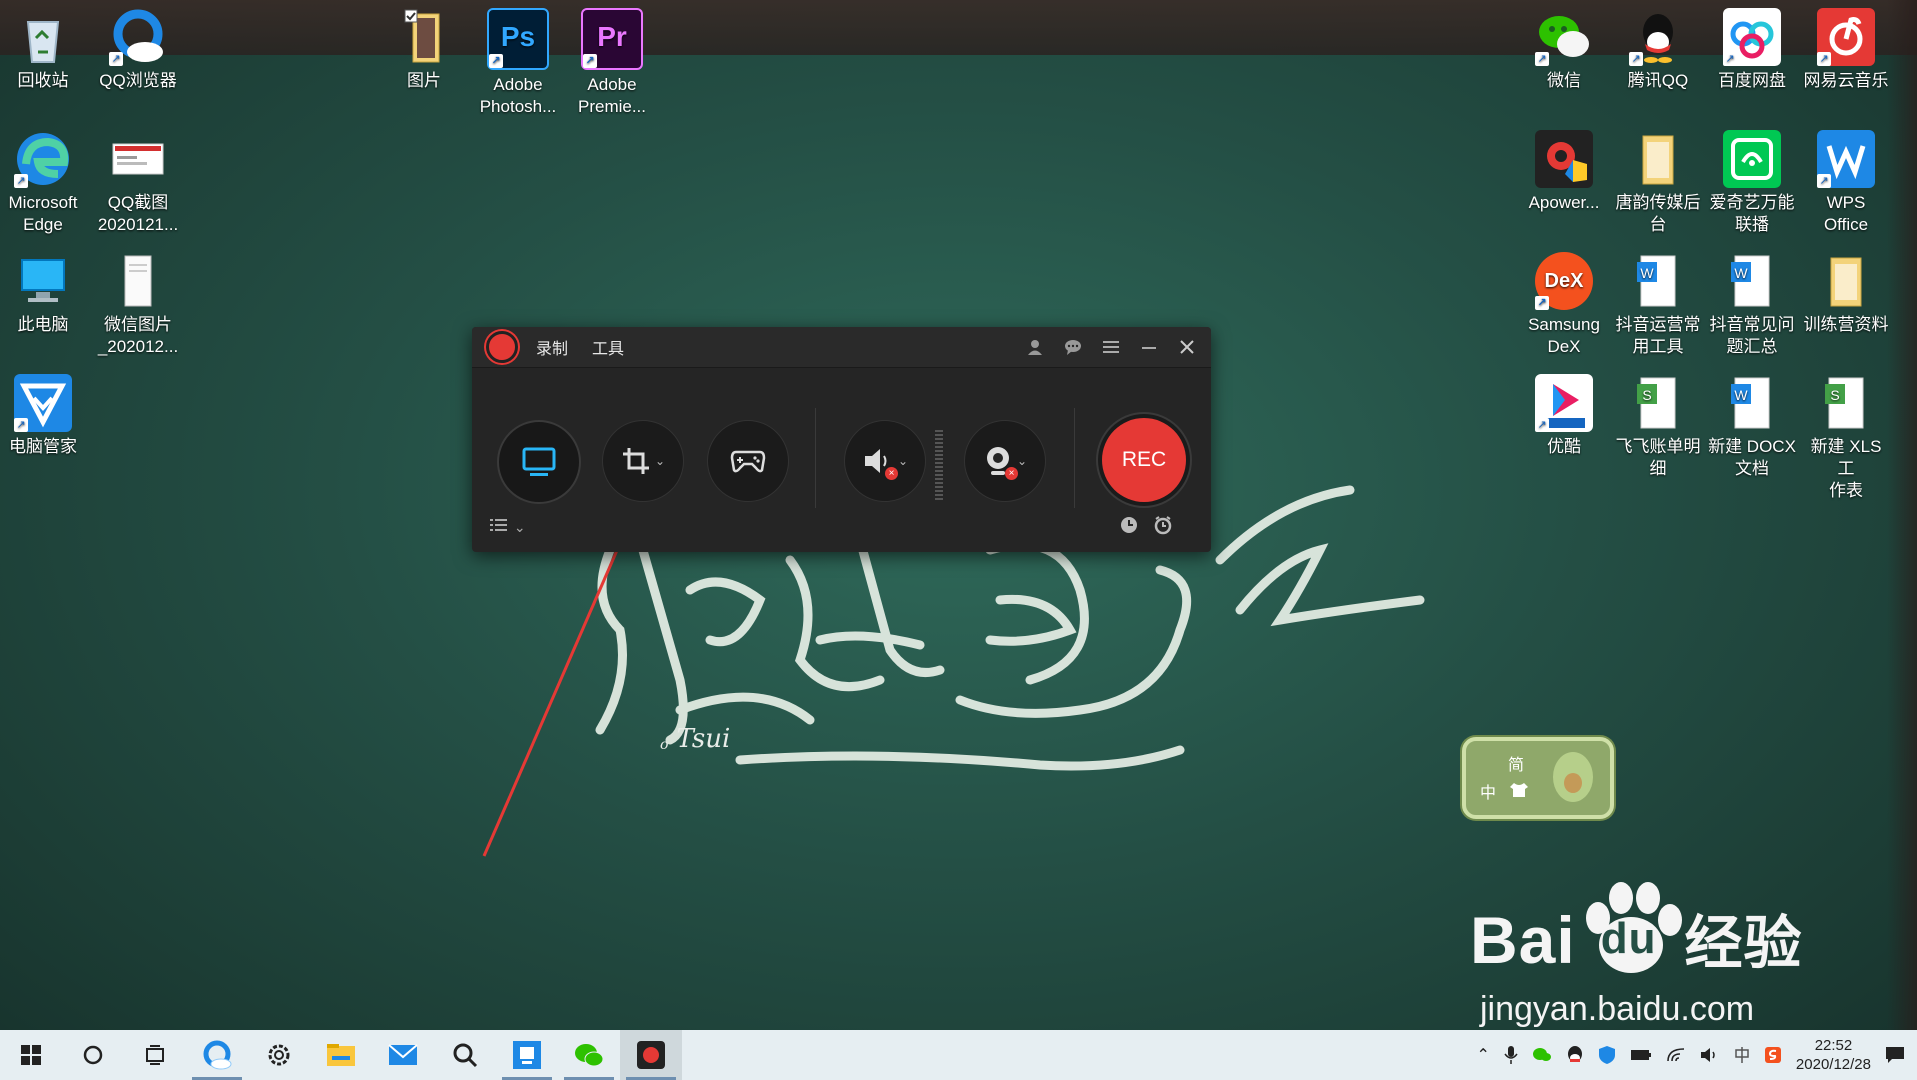 The width and height of the screenshot is (1917, 1080). I want to click on qq-tray-icon, so click(1575, 1055).